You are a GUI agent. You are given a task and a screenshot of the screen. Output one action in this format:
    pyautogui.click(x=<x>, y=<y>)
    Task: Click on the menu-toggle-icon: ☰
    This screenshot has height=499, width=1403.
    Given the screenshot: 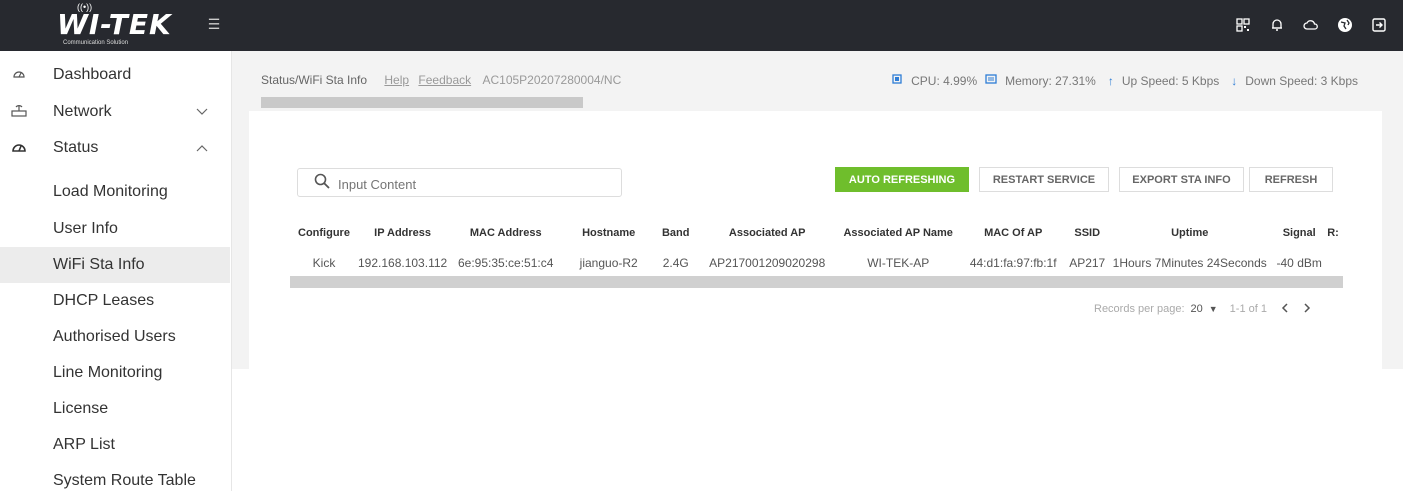 What is the action you would take?
    pyautogui.click(x=214, y=24)
    